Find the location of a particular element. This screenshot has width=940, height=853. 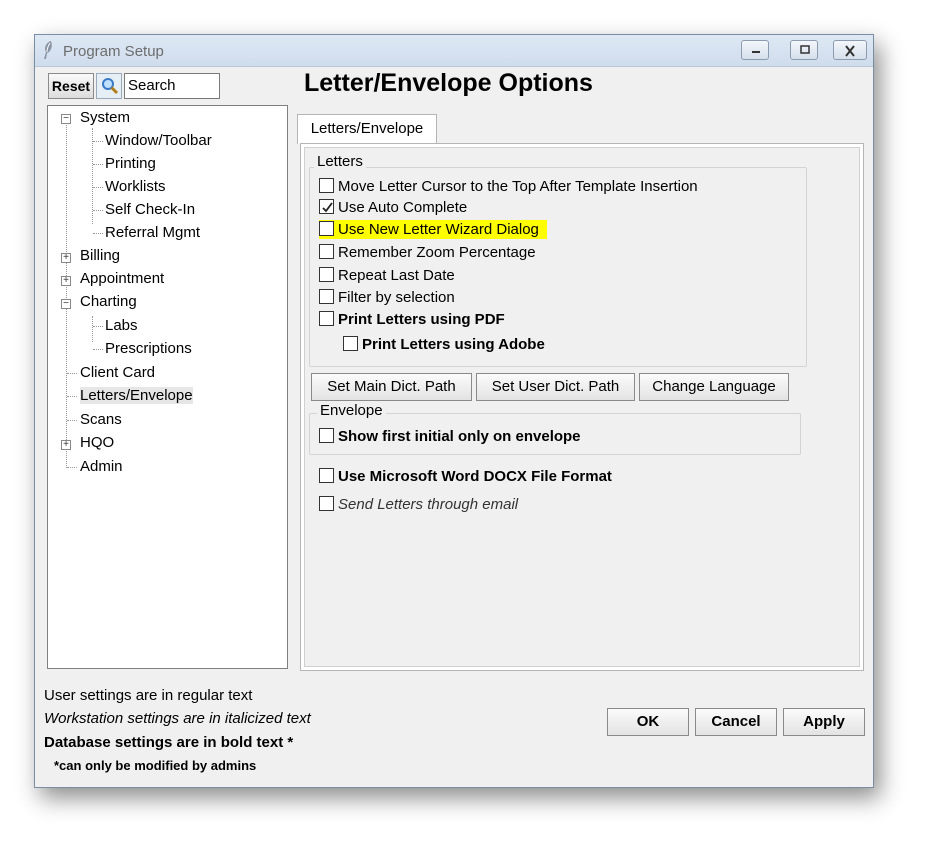

title-bar: Program Setup is located at coordinates (454, 51).